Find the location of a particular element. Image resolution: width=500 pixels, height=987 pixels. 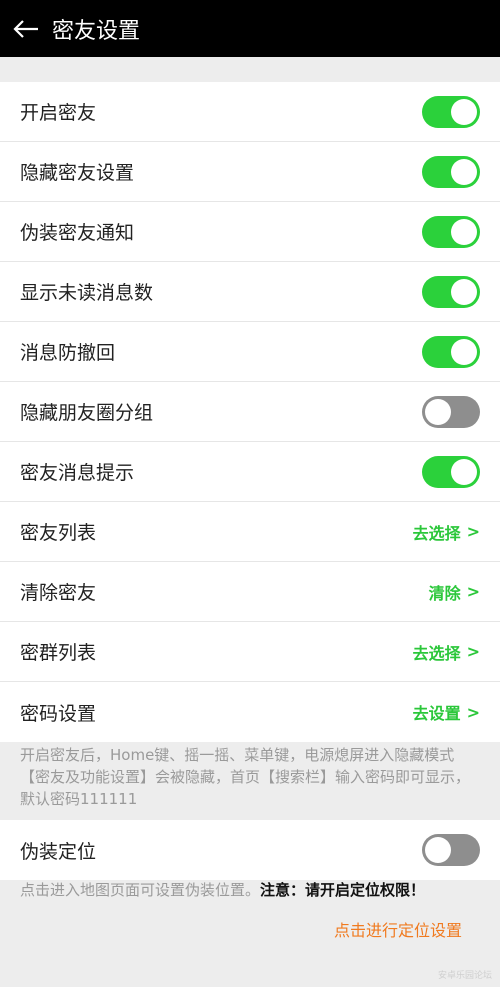

row-label: 密群列表 is located at coordinates (58, 653).